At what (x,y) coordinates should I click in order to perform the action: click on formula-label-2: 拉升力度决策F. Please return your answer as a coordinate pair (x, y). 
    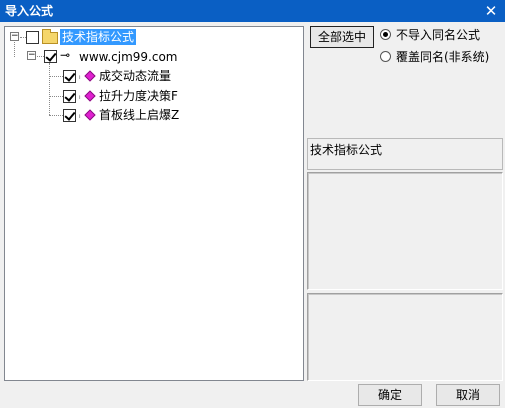
    Looking at the image, I should click on (138, 96).